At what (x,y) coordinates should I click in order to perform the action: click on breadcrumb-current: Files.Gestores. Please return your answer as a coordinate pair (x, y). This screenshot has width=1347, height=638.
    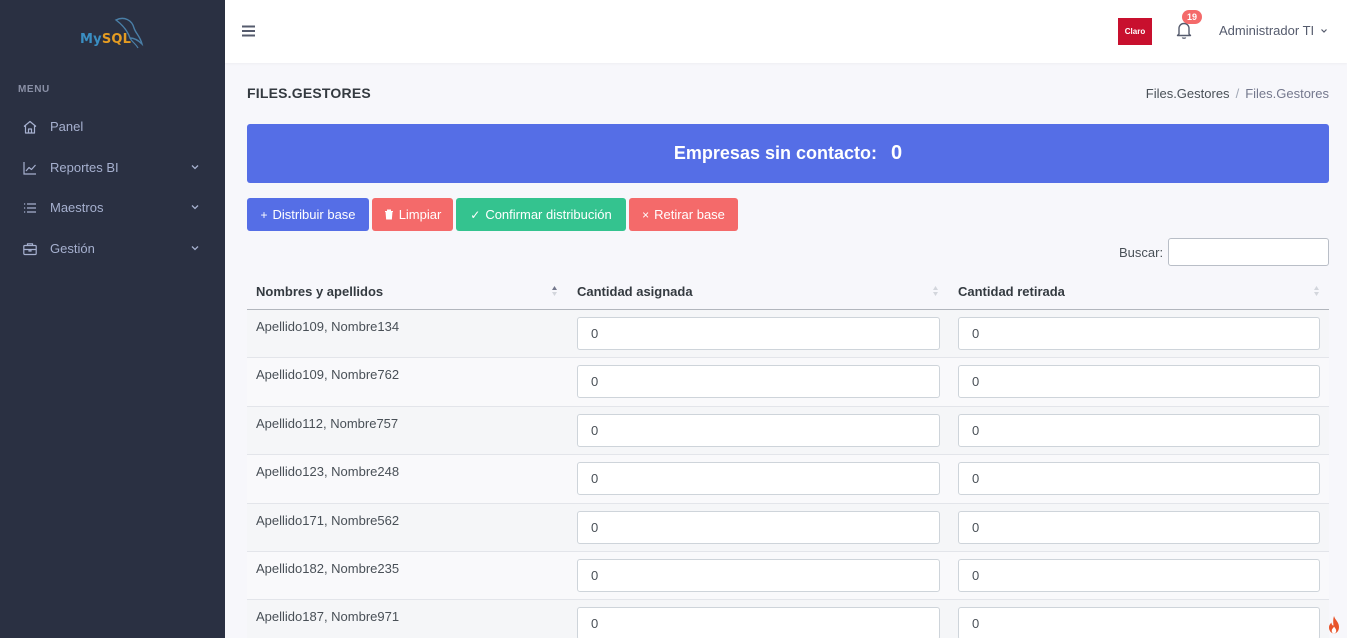
    Looking at the image, I should click on (1287, 93).